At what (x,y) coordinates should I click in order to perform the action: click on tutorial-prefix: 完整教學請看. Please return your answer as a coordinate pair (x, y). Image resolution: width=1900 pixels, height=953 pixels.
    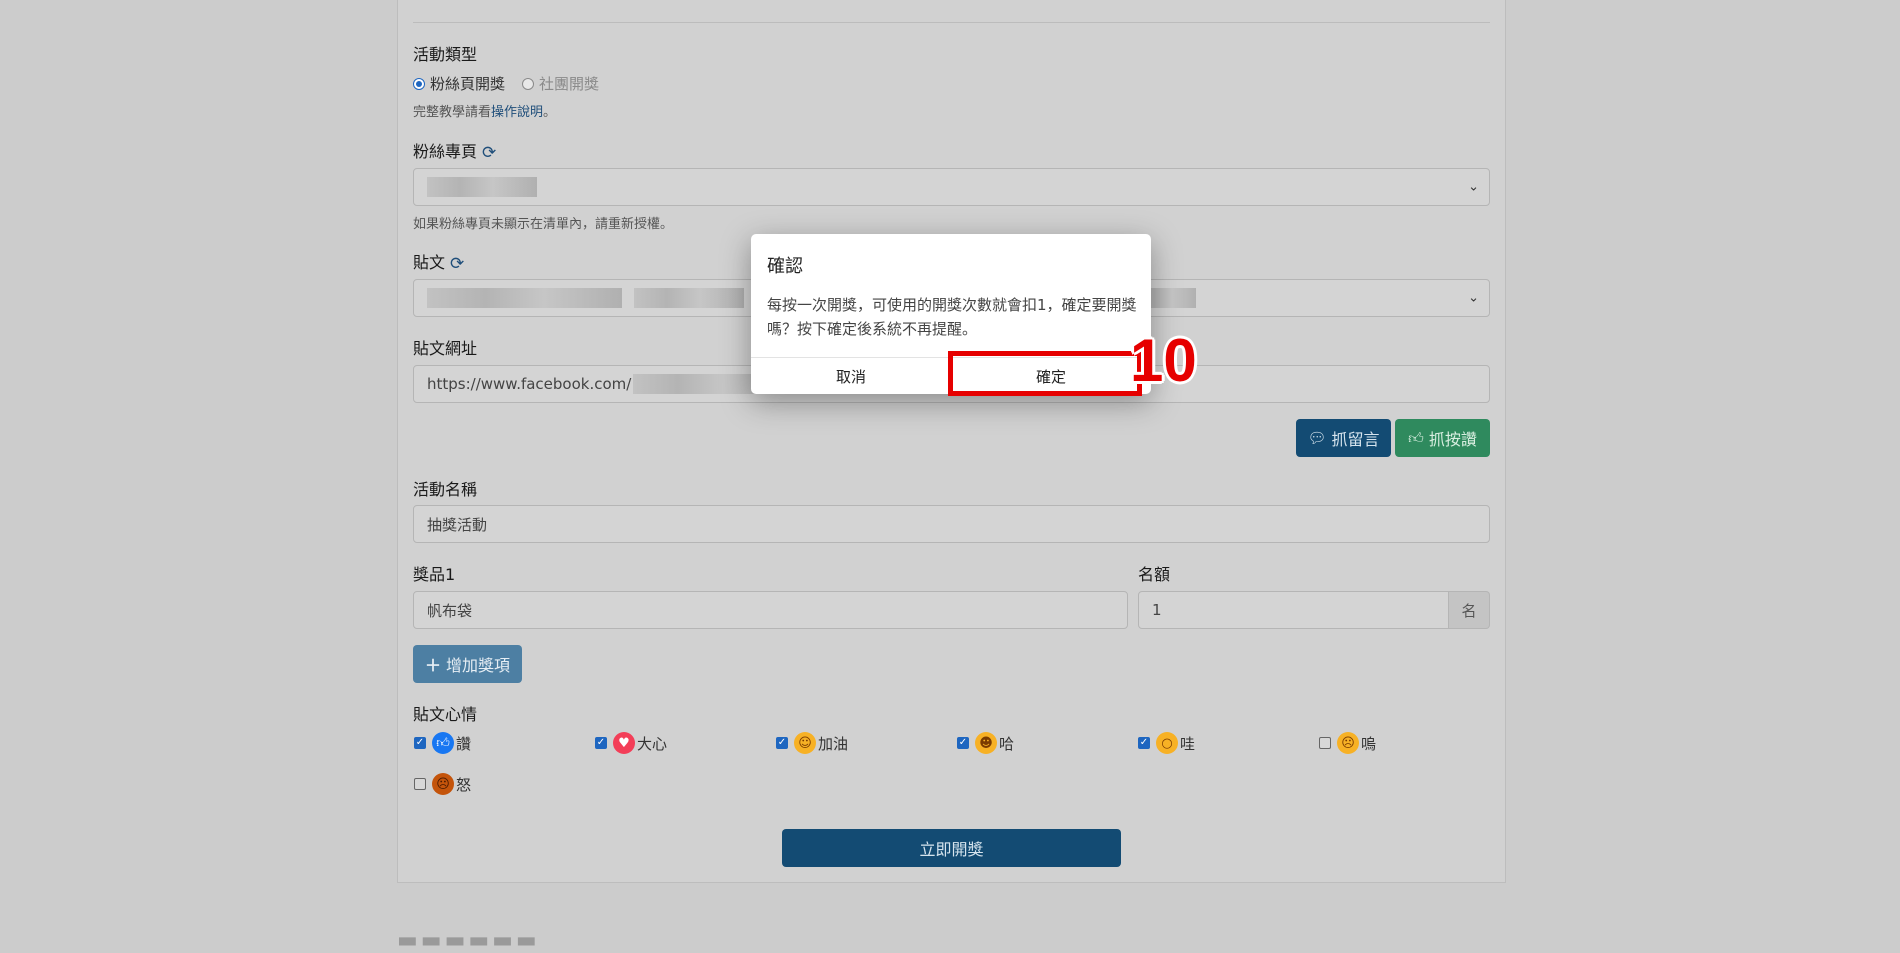
    Looking at the image, I should click on (452, 112).